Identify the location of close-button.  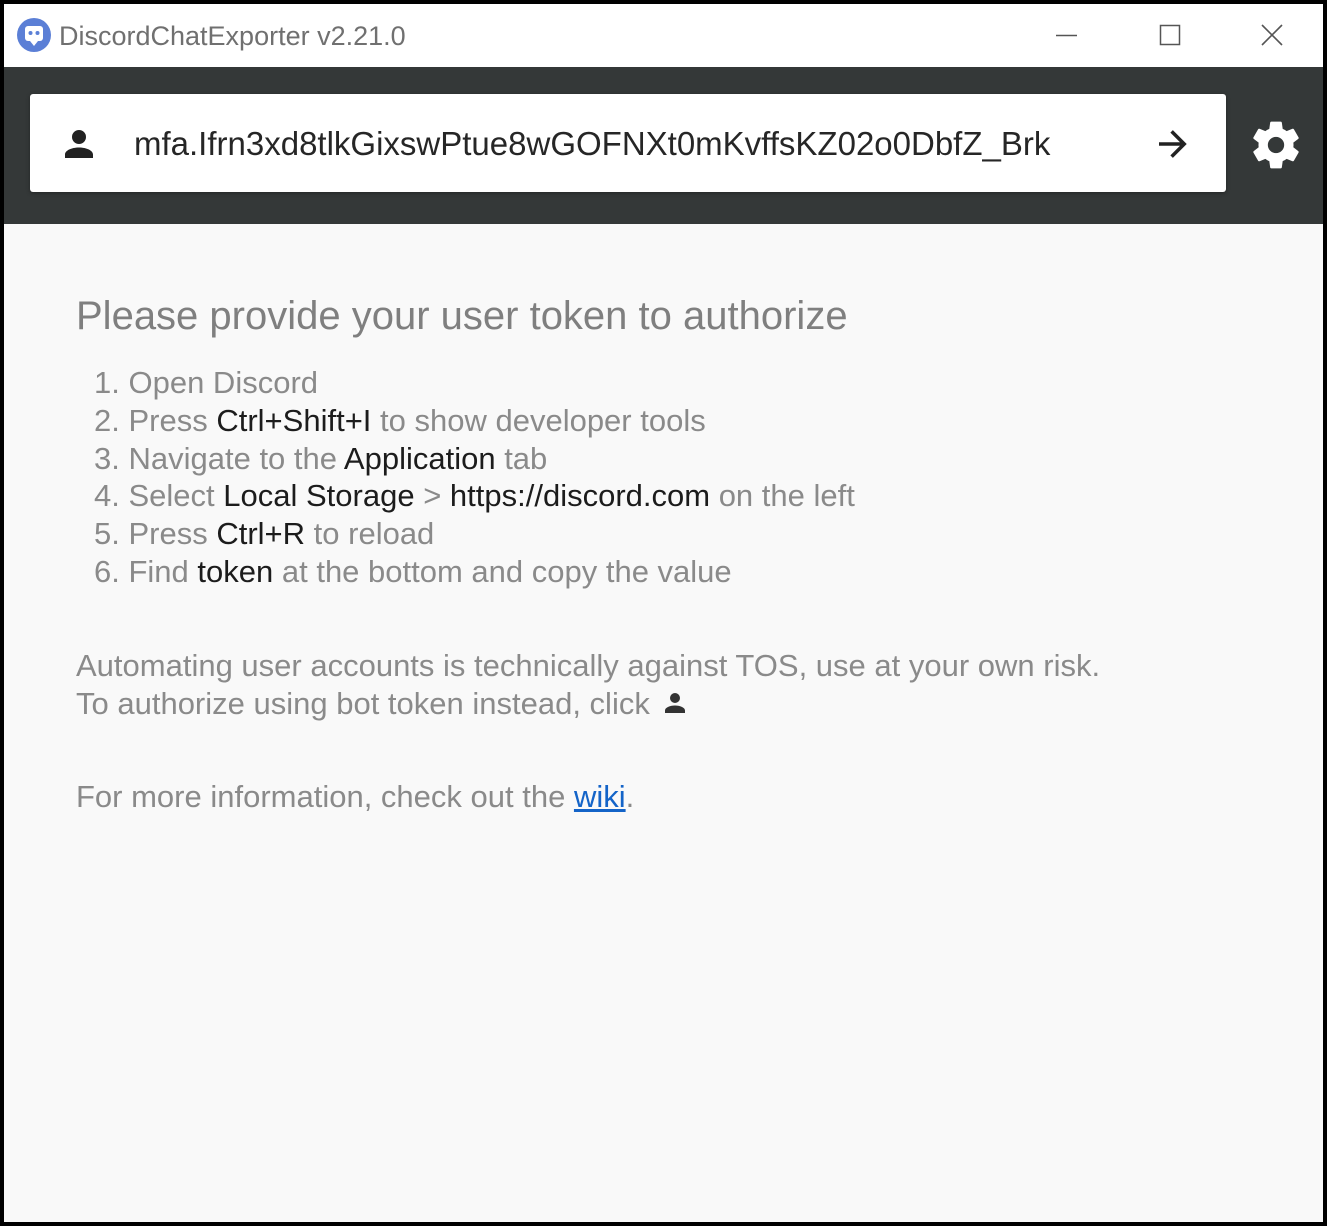
(1272, 35).